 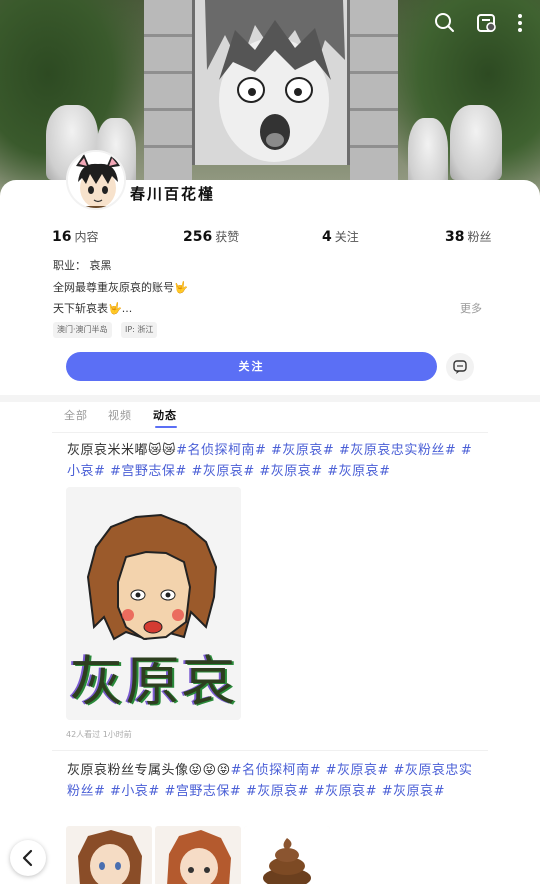 I want to click on stat-label: 内容, so click(x=86, y=237).